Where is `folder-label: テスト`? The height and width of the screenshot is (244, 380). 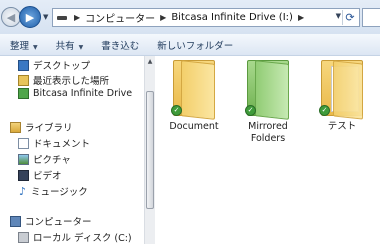
folder-label: テスト is located at coordinates (342, 126).